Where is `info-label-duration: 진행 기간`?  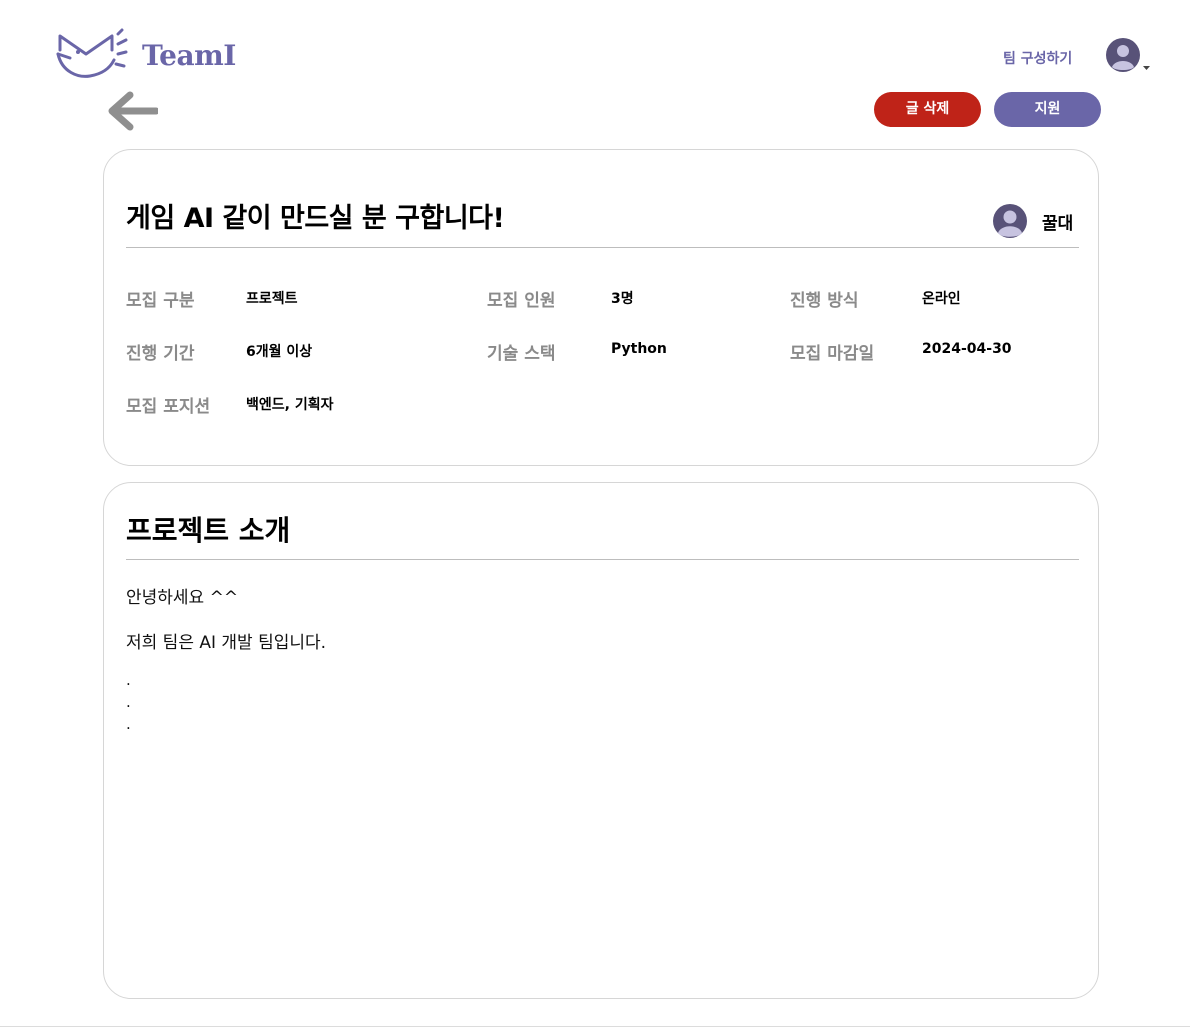
info-label-duration: 진행 기간 is located at coordinates (160, 354).